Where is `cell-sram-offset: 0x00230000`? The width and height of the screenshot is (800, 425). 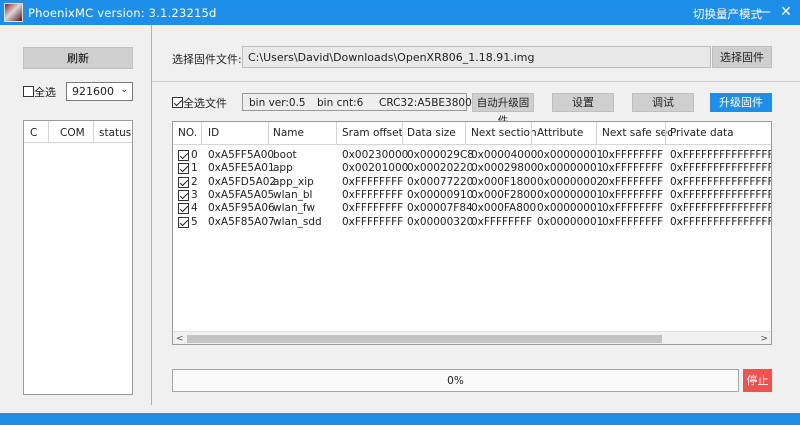 cell-sram-offset: 0x00230000 is located at coordinates (375, 155).